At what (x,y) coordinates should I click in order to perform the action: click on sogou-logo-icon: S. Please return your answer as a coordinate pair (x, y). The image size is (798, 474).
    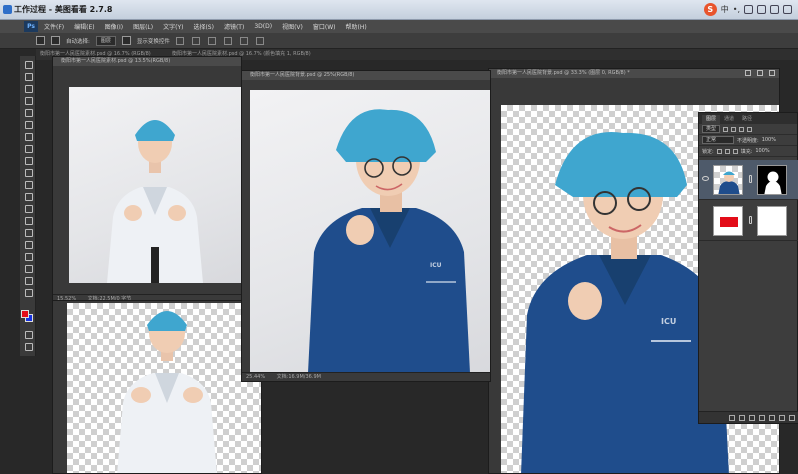
    Looking at the image, I should click on (710, 9).